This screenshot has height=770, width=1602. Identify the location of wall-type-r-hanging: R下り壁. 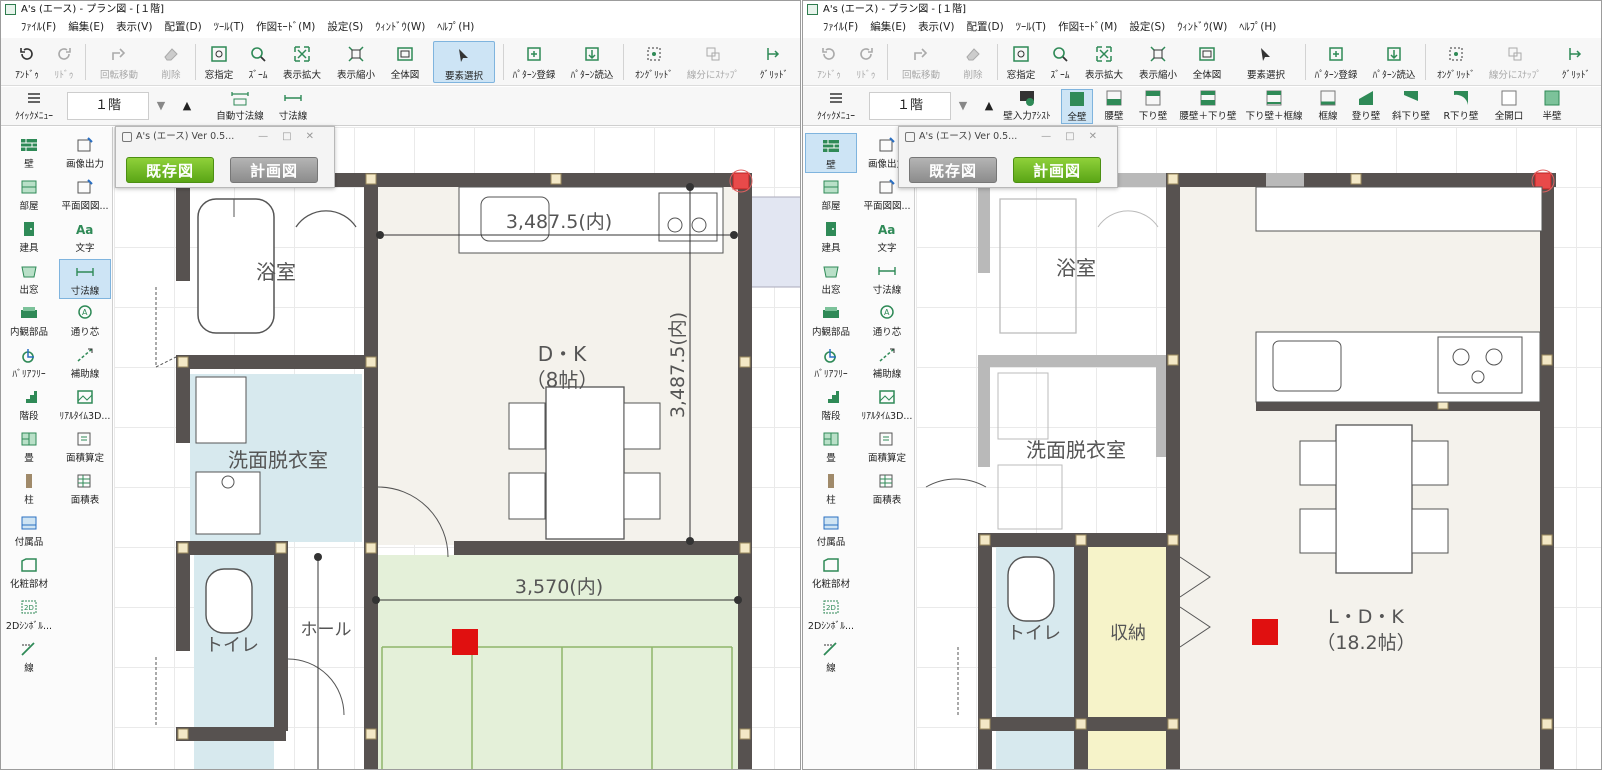
(1461, 106).